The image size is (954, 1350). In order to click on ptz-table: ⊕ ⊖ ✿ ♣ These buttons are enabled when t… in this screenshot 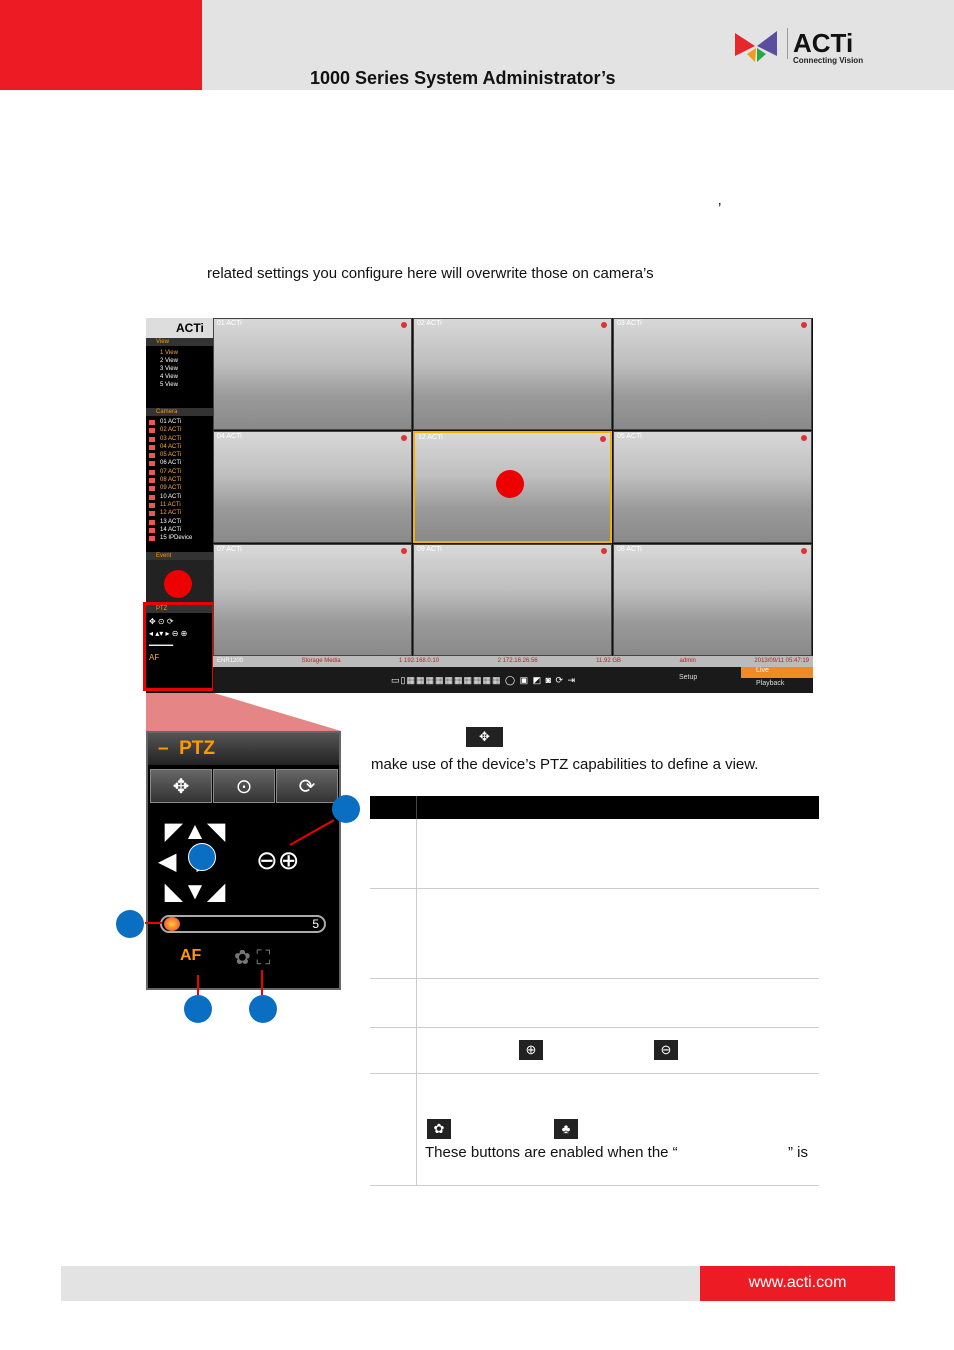, I will do `click(594, 991)`.